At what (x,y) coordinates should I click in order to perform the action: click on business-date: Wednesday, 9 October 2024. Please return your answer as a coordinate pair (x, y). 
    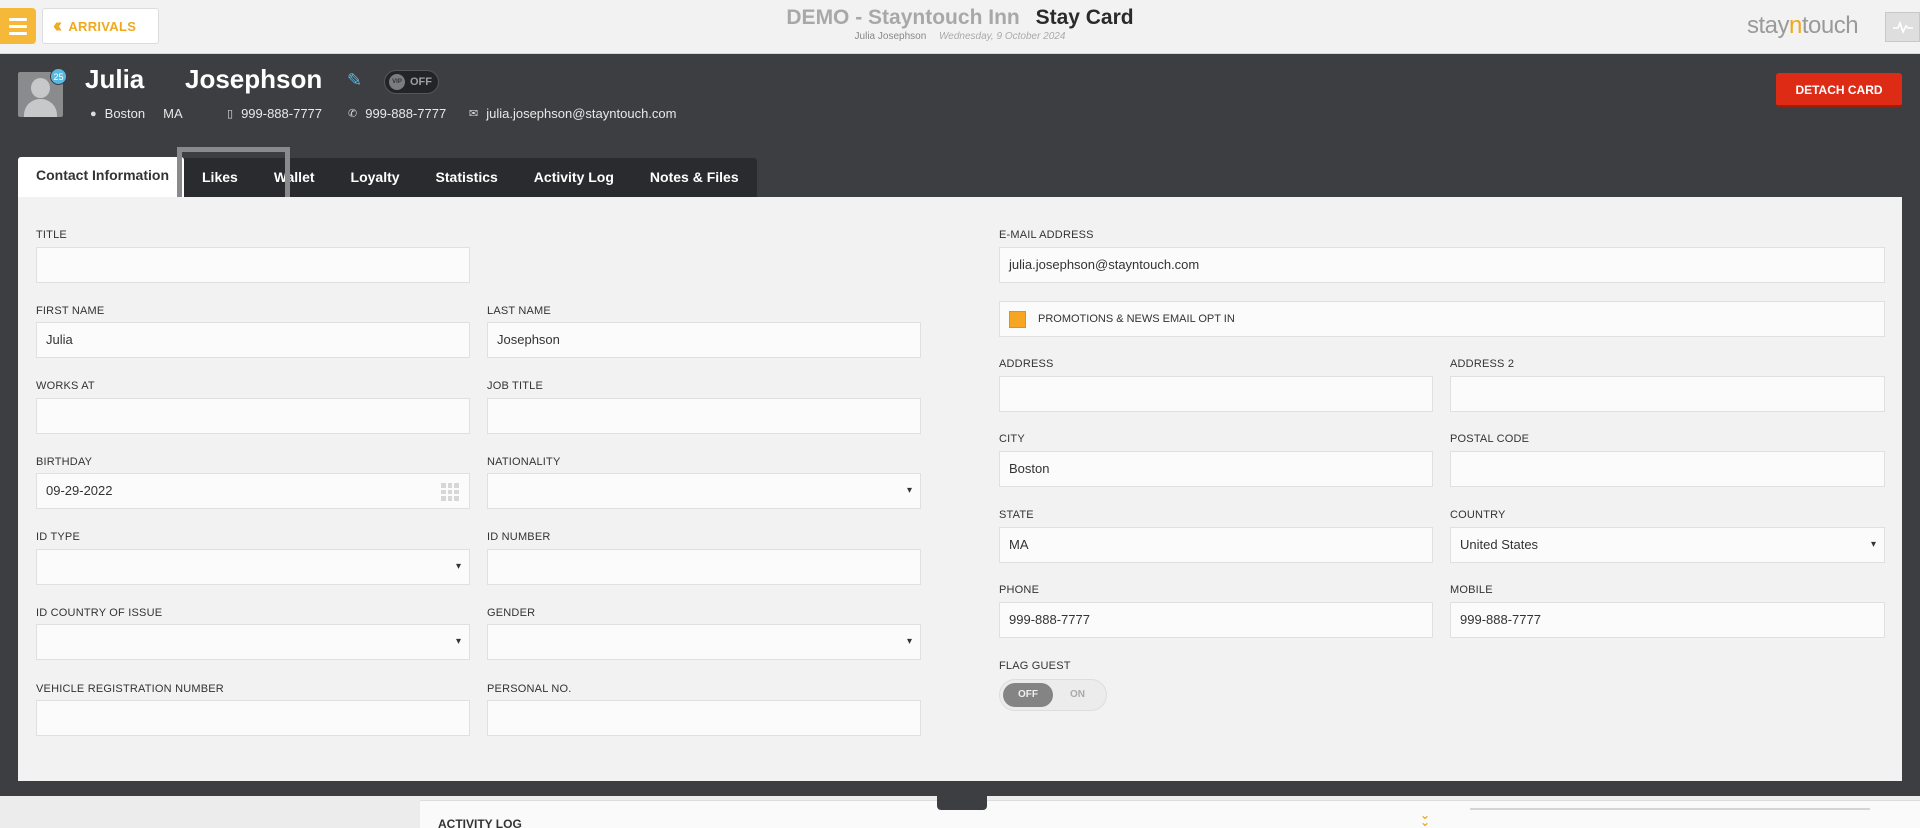
    Looking at the image, I should click on (1002, 36).